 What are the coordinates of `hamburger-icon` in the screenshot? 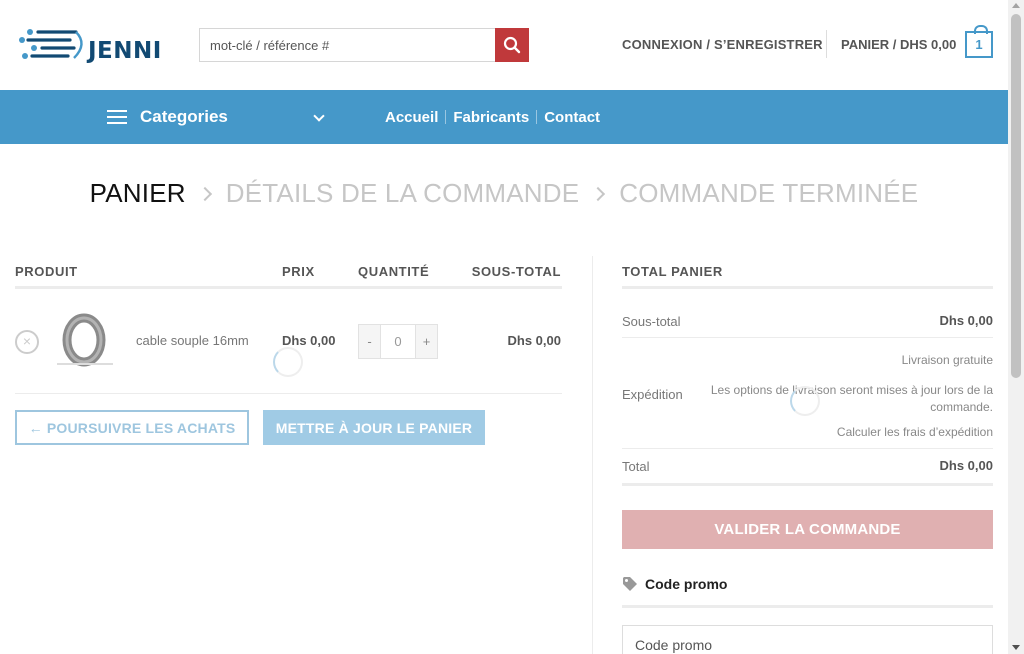 It's located at (117, 117).